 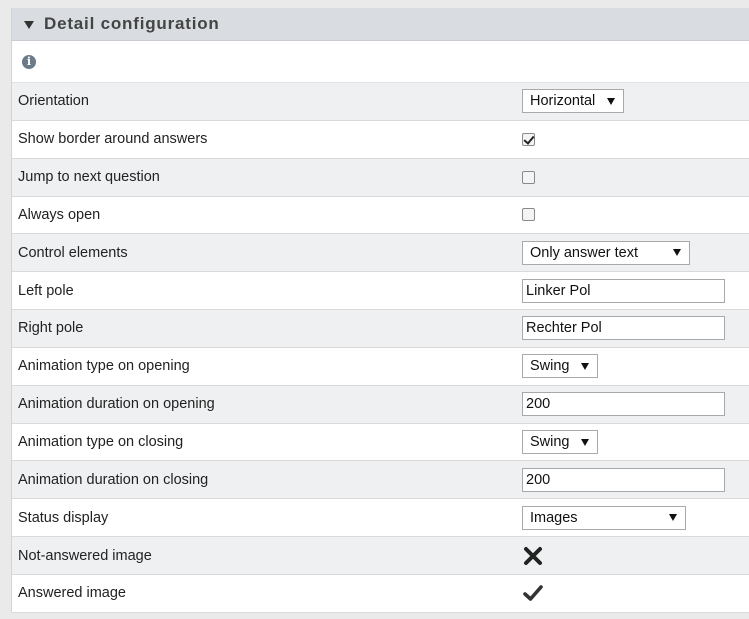 I want to click on show-border-checkbox, so click(x=528, y=139).